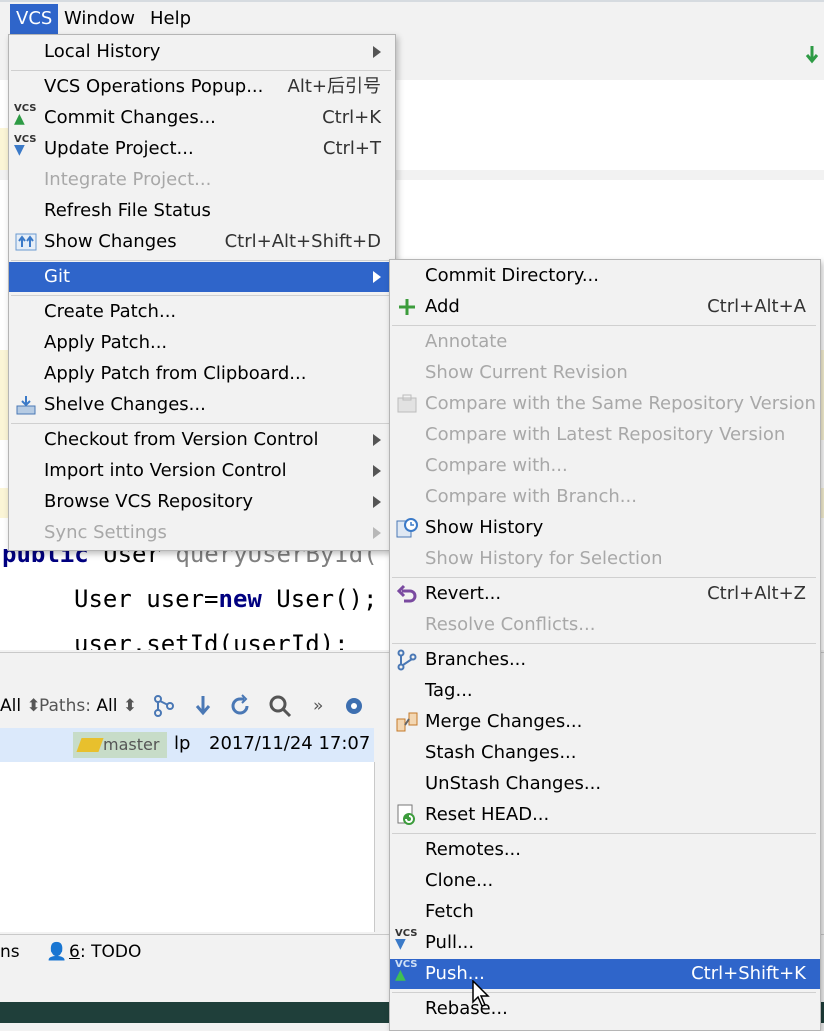 Image resolution: width=824 pixels, height=1031 pixels. I want to click on menu-item-compare-latest-repo: Compare with Latest Repository Version, so click(605, 435).